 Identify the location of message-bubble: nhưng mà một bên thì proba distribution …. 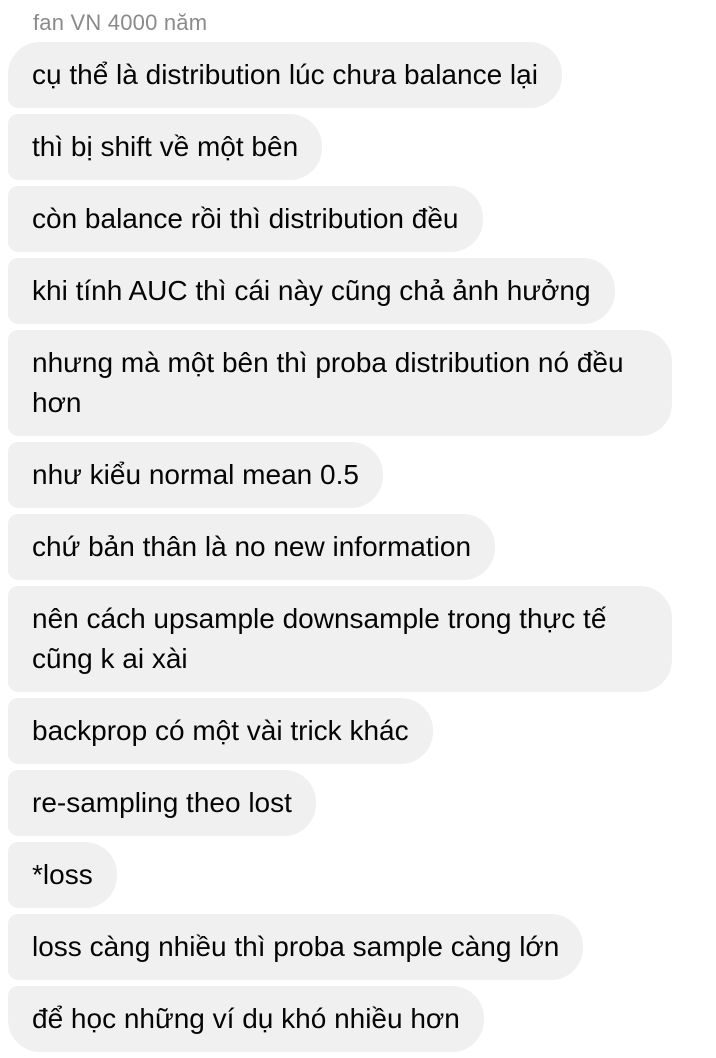
(340, 383).